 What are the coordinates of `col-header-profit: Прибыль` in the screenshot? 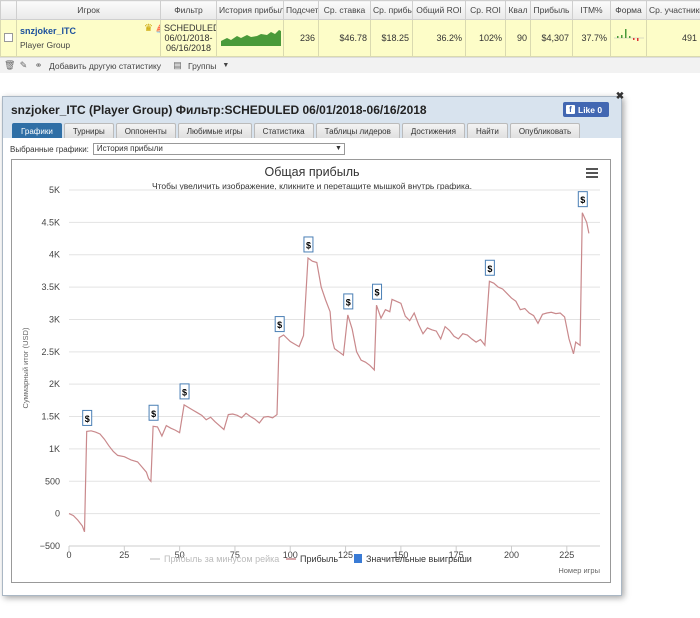 It's located at (551, 10).